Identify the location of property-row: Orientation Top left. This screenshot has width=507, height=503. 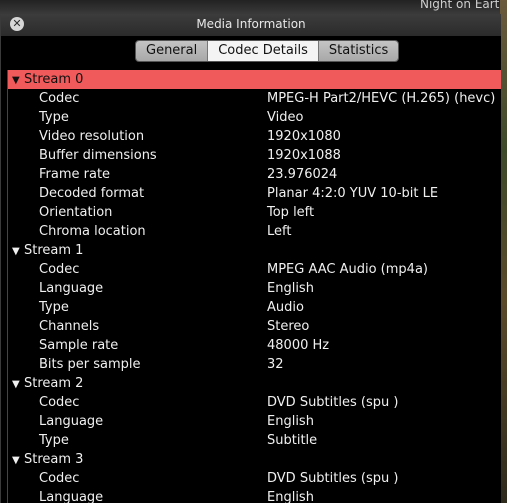
(254, 212).